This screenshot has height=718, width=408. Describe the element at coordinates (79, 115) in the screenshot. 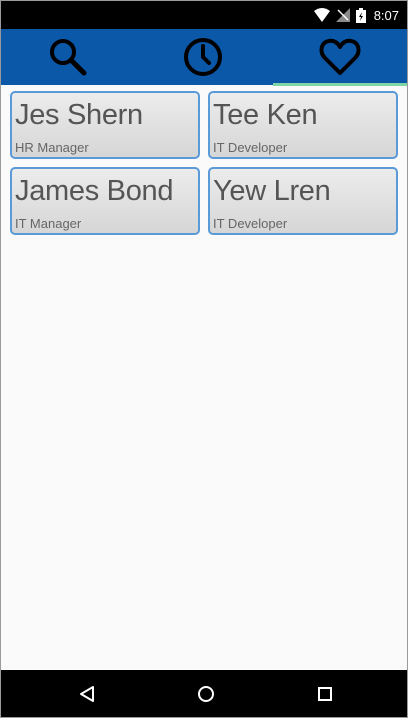

I see `contact-name: Jes Shern` at that location.